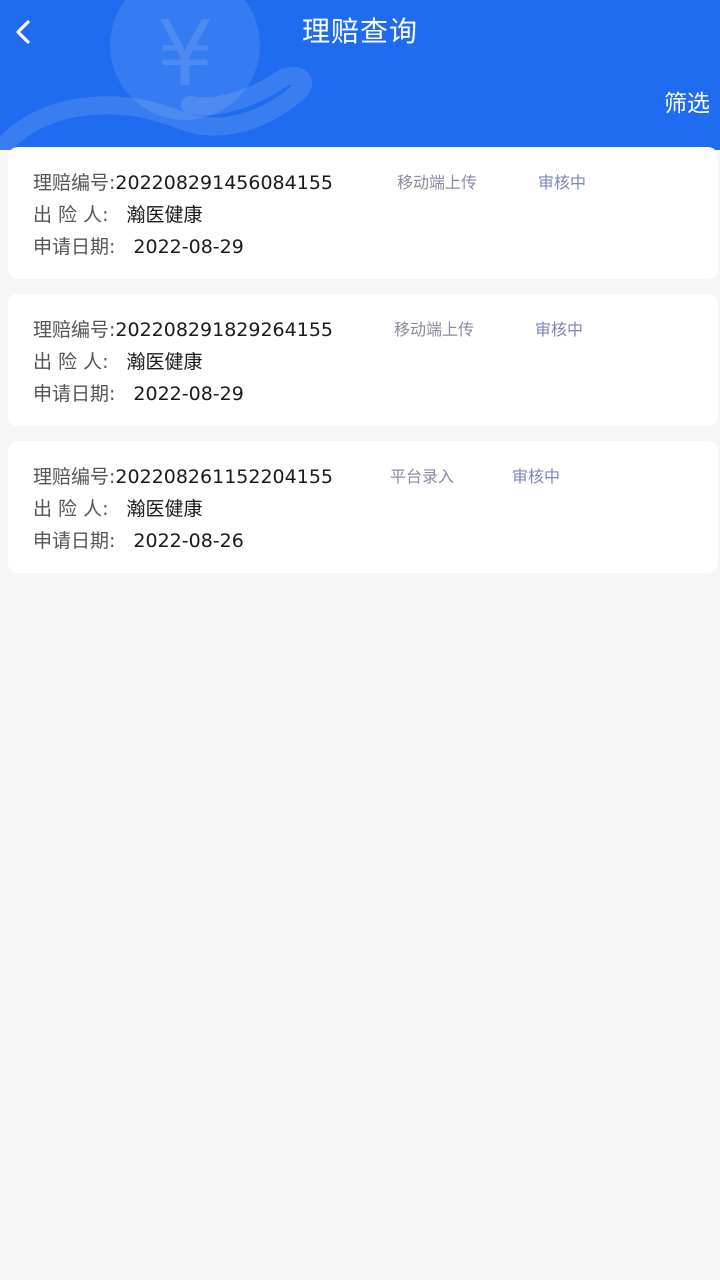 The height and width of the screenshot is (1280, 720). What do you see at coordinates (375, 541) in the screenshot?
I see `date-row: 申请日期: 2022-08-26` at bounding box center [375, 541].